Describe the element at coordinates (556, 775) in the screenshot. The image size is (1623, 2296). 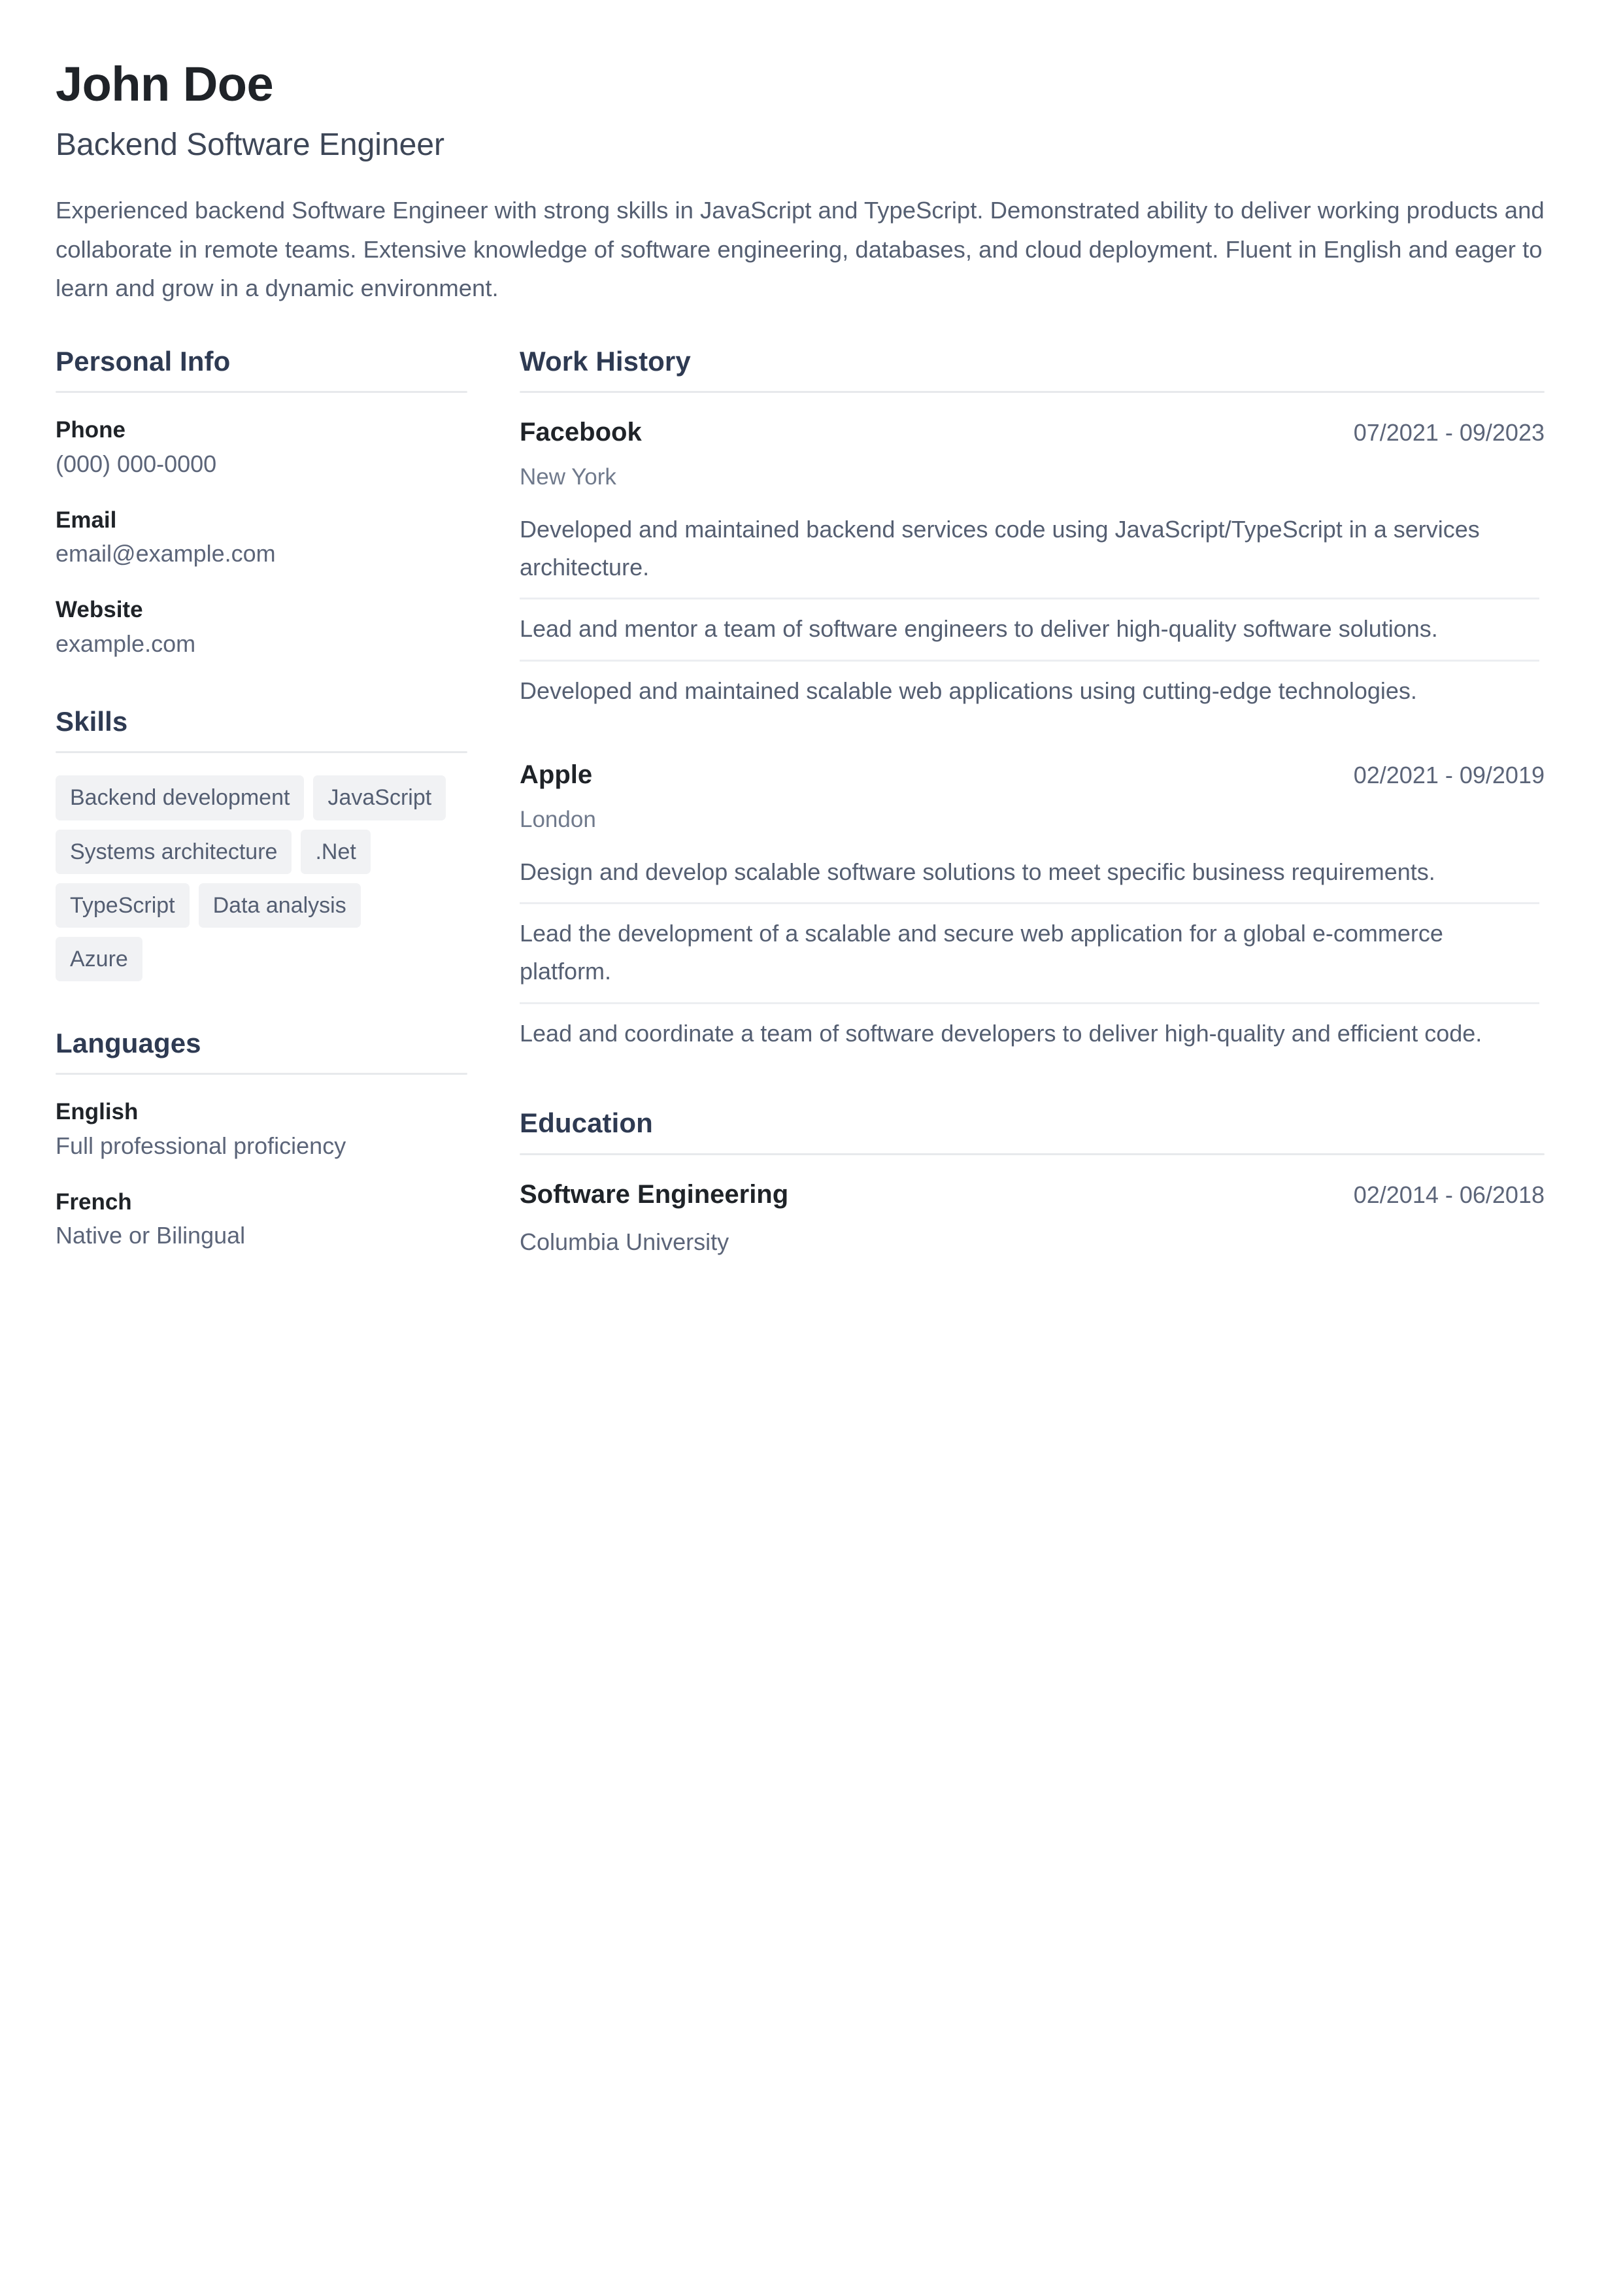
I see `work-entry-organization: Apple` at that location.